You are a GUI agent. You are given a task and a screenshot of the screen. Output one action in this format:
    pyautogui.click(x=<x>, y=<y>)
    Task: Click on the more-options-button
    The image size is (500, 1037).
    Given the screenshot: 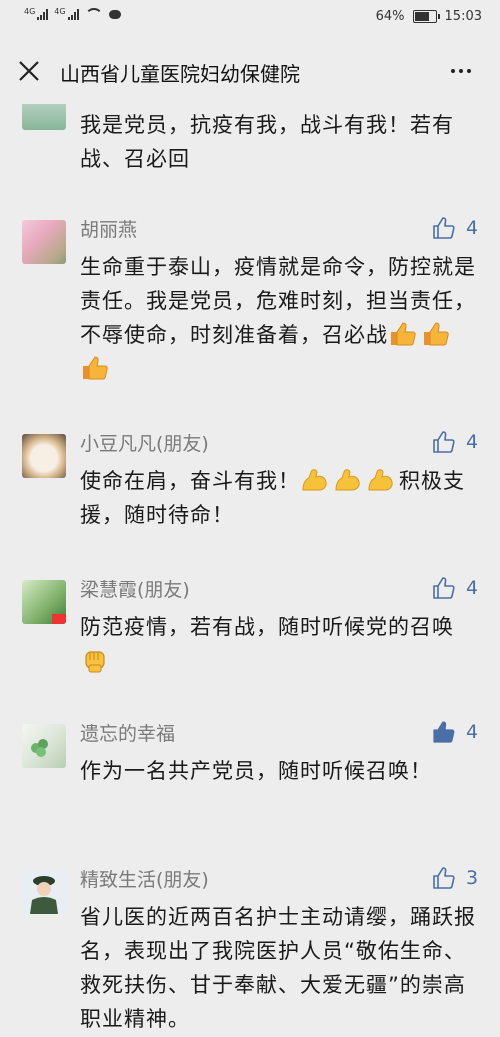 What is the action you would take?
    pyautogui.click(x=461, y=71)
    